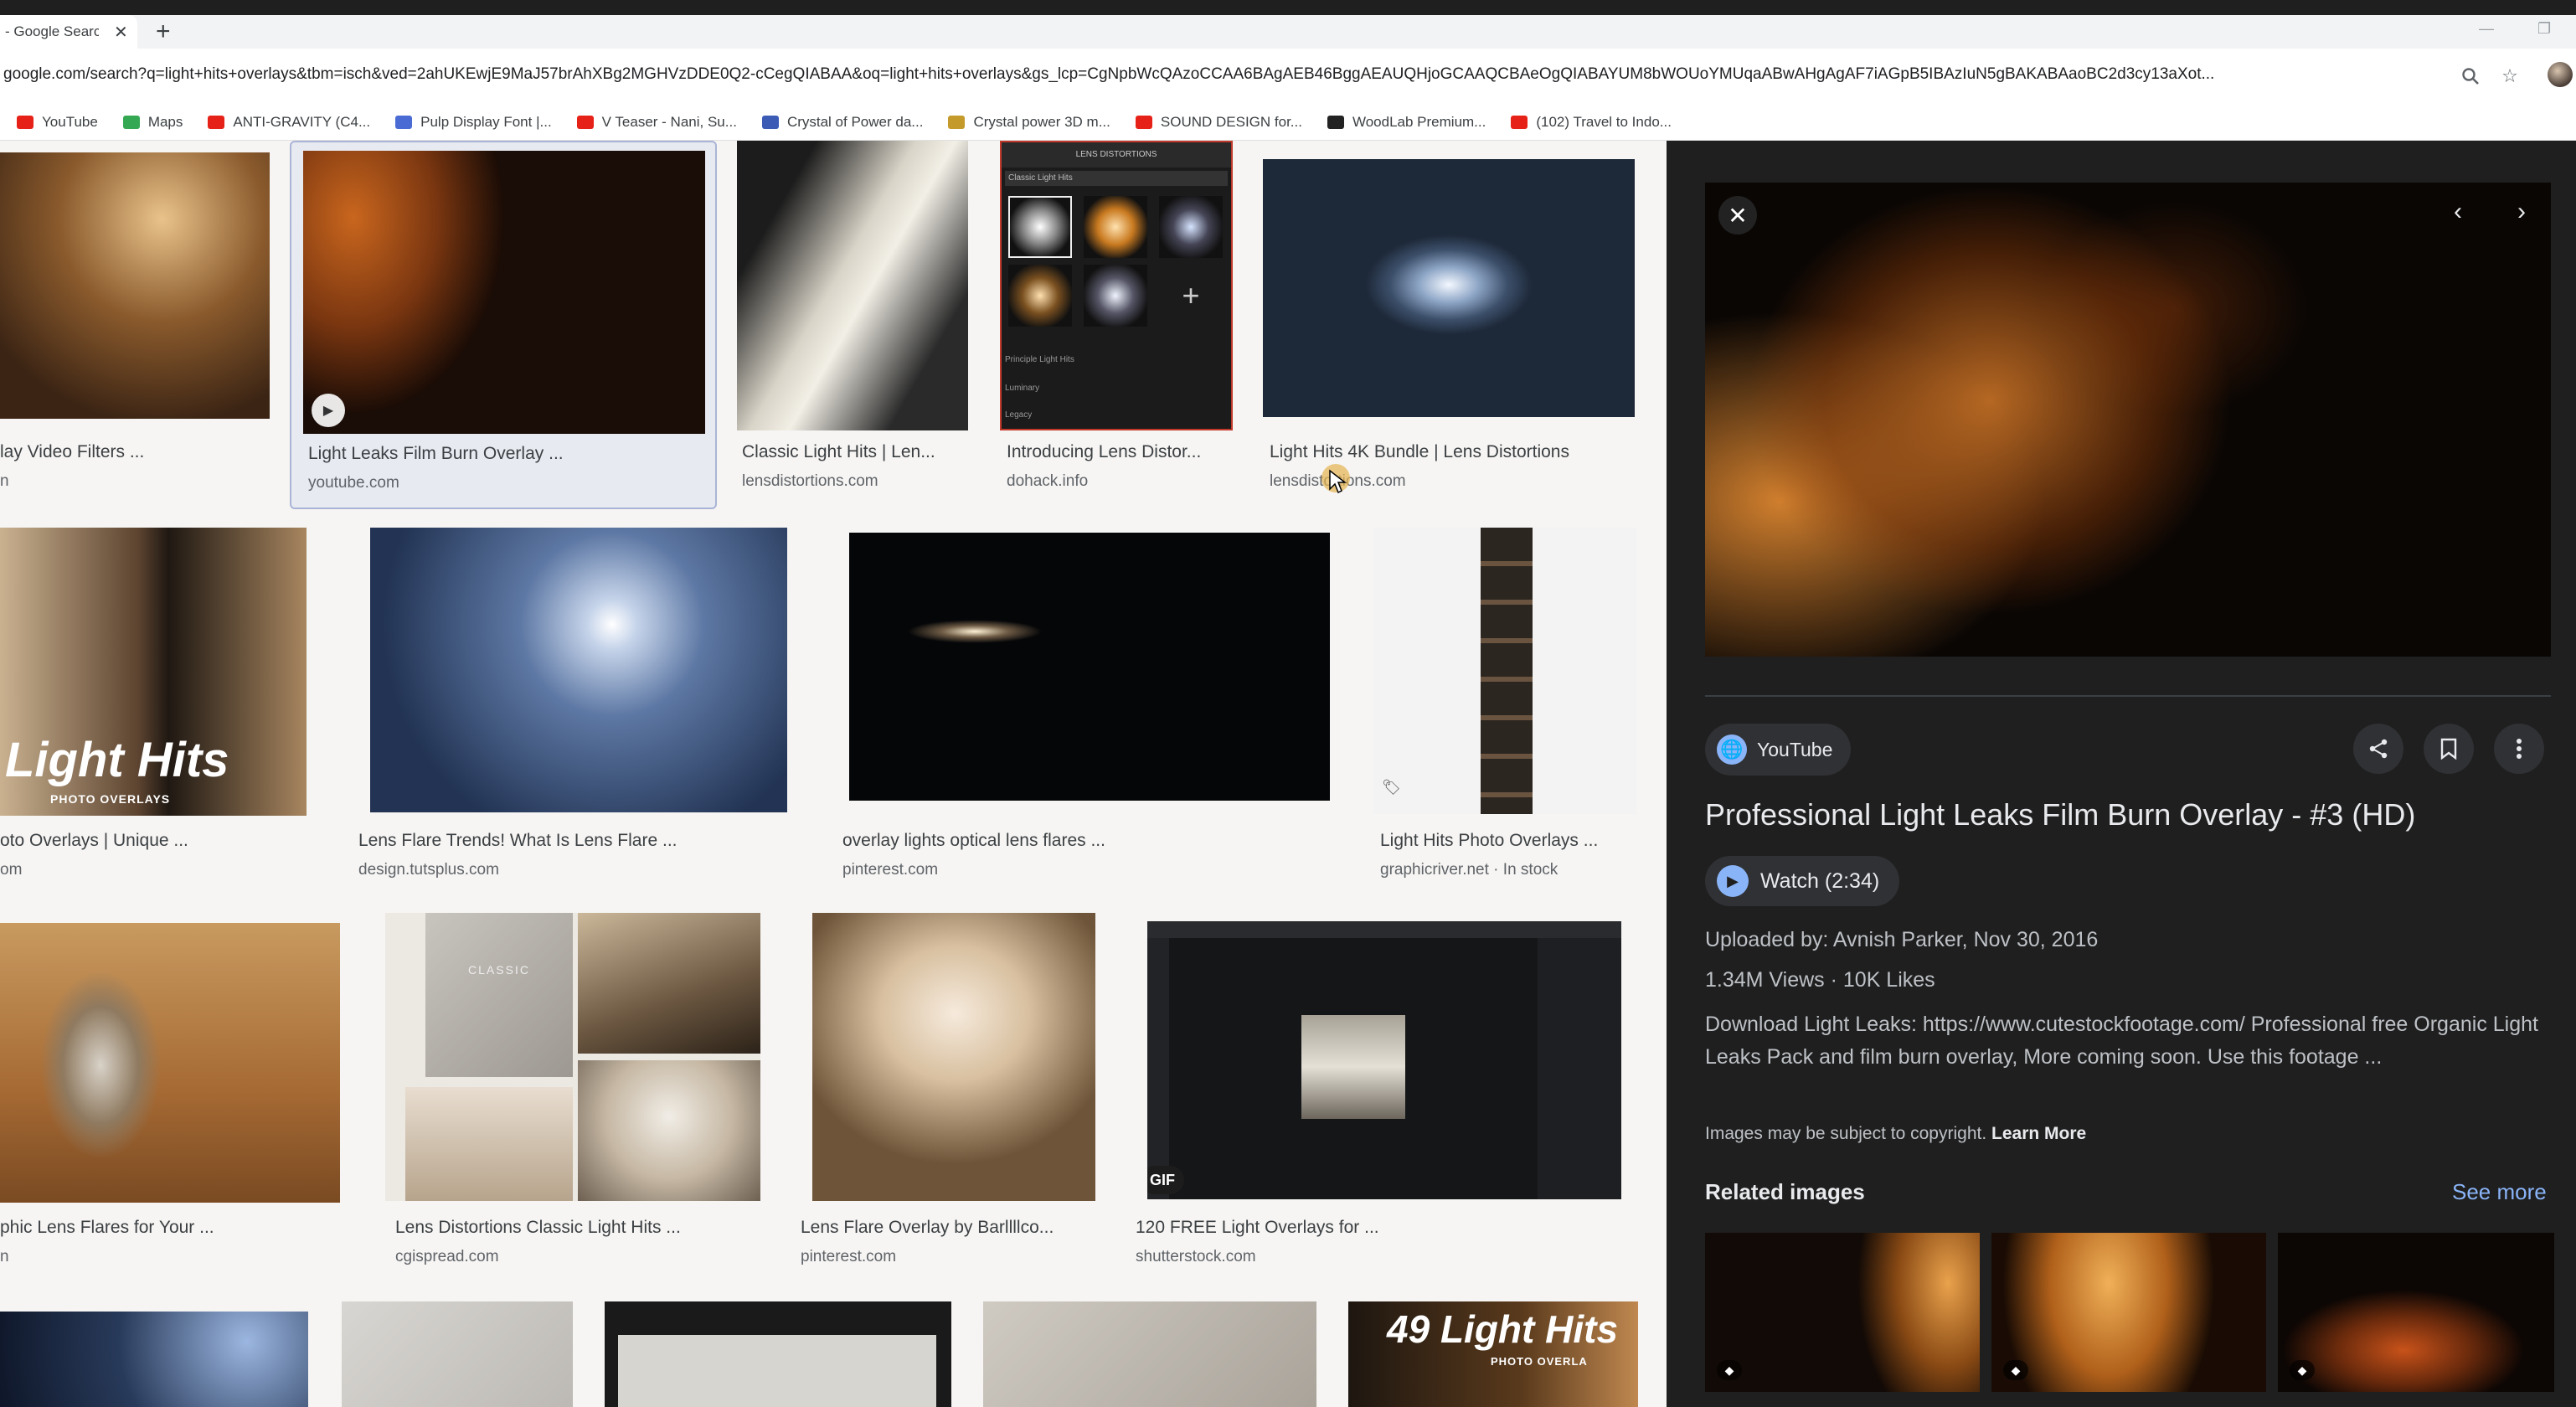  I want to click on zoom-icon, so click(2470, 76).